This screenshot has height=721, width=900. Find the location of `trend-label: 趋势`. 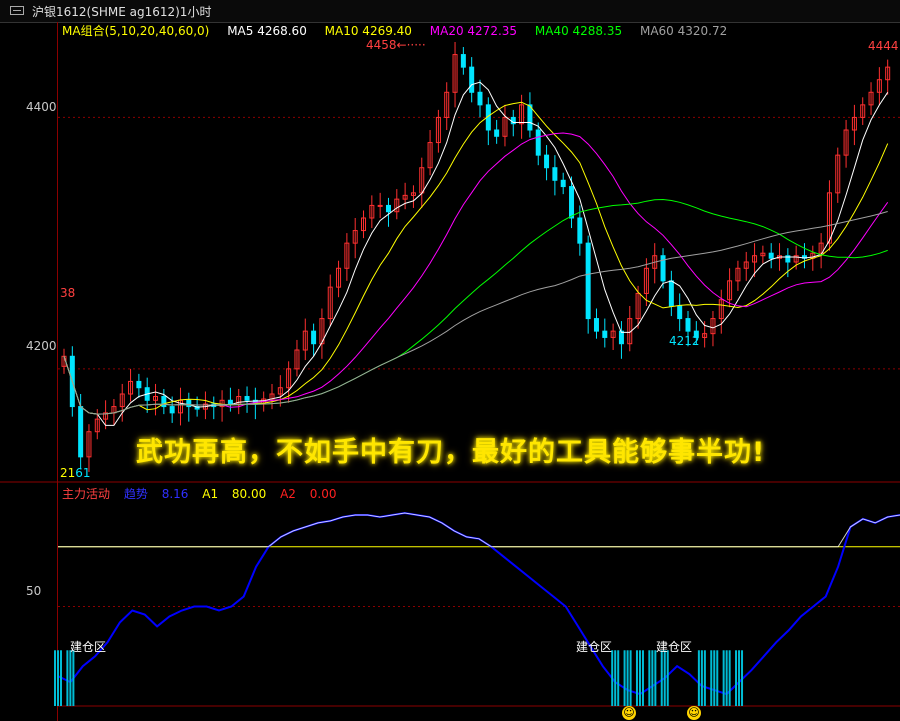

trend-label: 趋势 is located at coordinates (135, 494).